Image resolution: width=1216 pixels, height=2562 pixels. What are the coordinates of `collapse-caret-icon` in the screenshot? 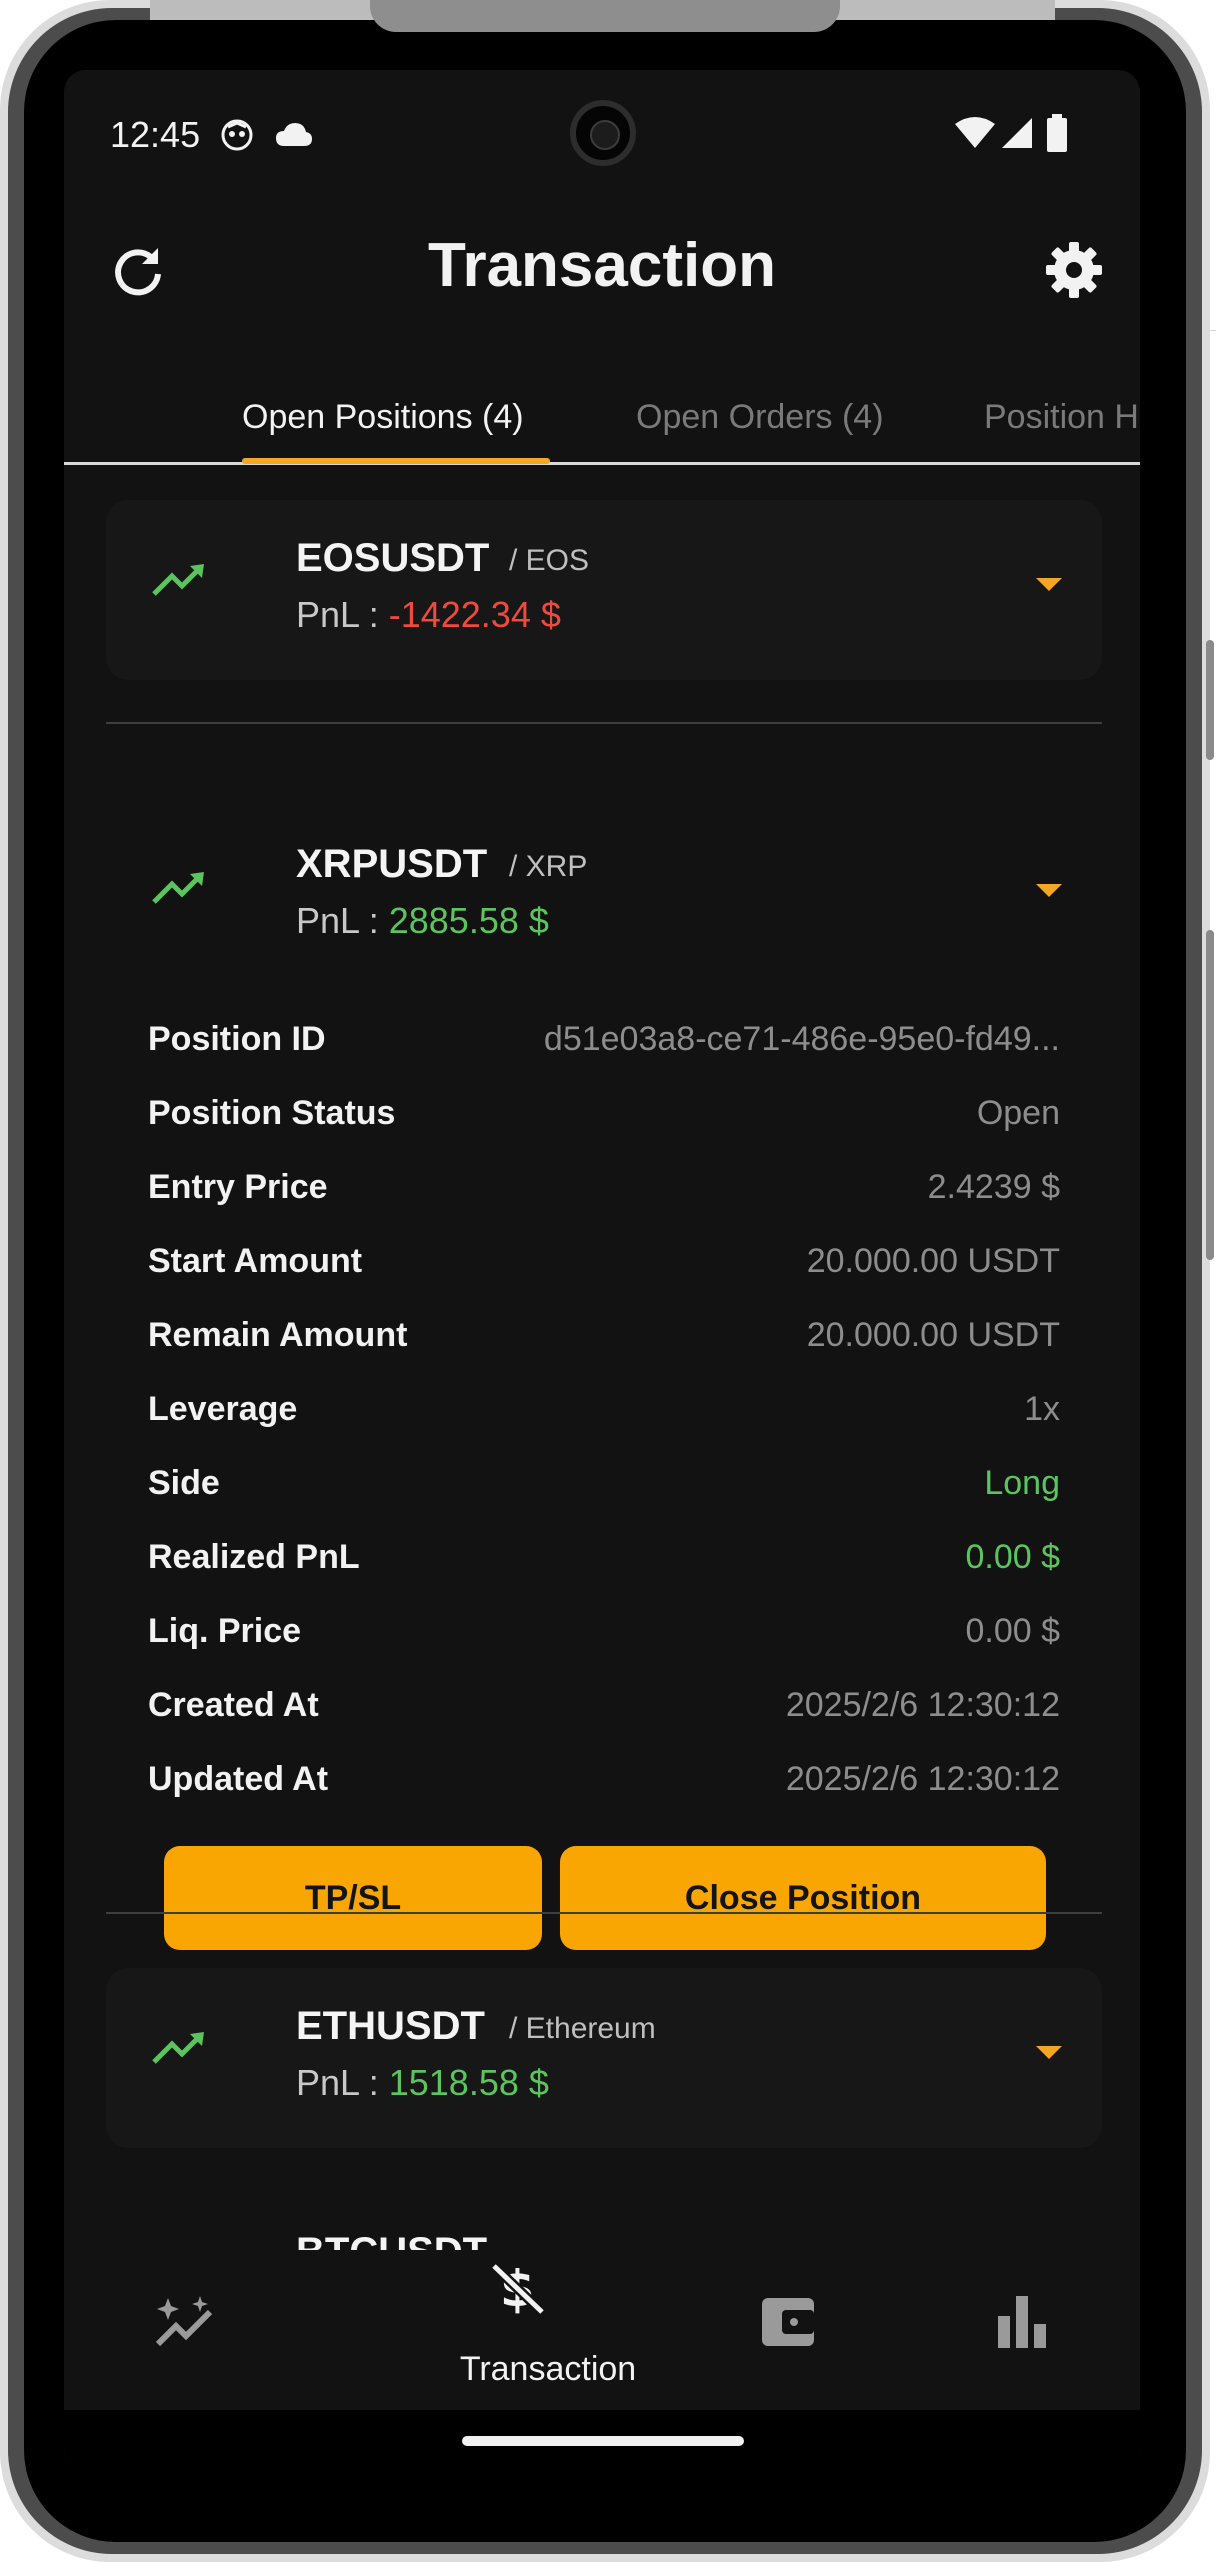 It's located at (1049, 890).